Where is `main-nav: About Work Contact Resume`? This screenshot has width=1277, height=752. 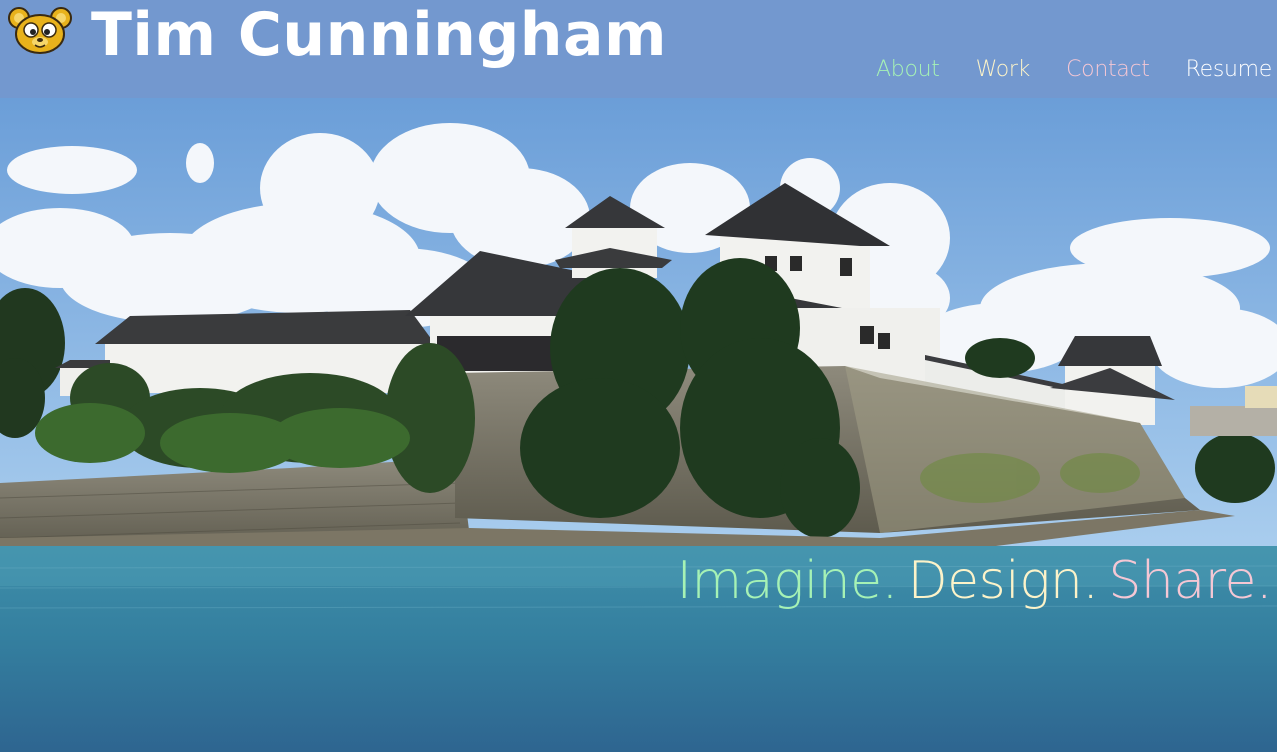 main-nav: About Work Contact Resume is located at coordinates (1074, 70).